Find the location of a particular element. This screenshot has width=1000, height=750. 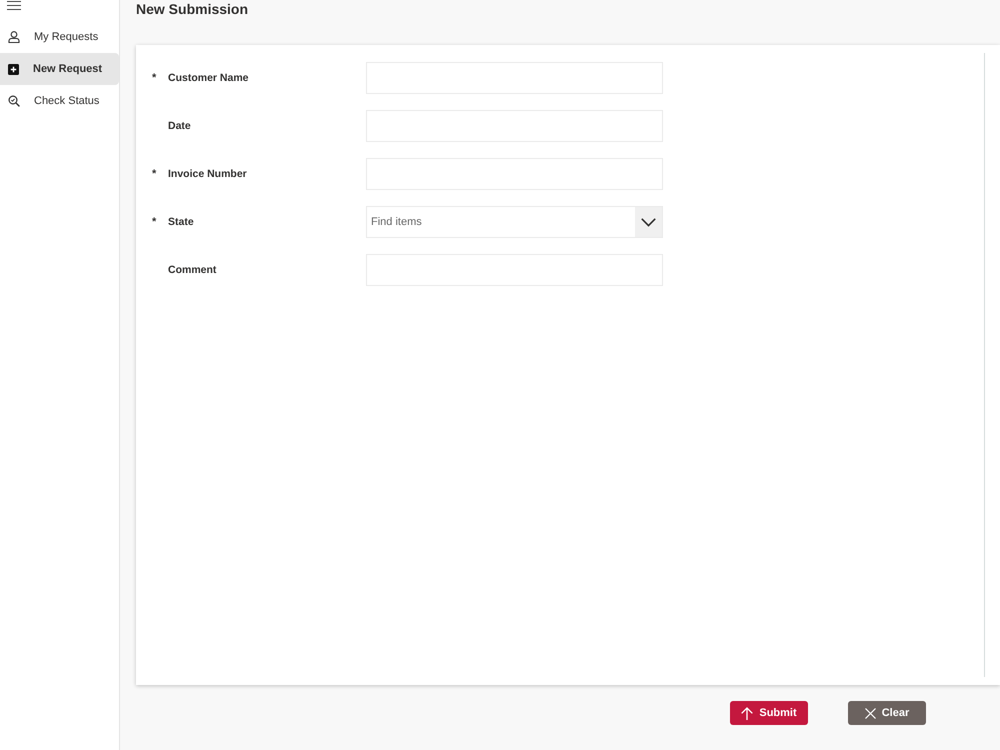

field-label: State is located at coordinates (181, 222).